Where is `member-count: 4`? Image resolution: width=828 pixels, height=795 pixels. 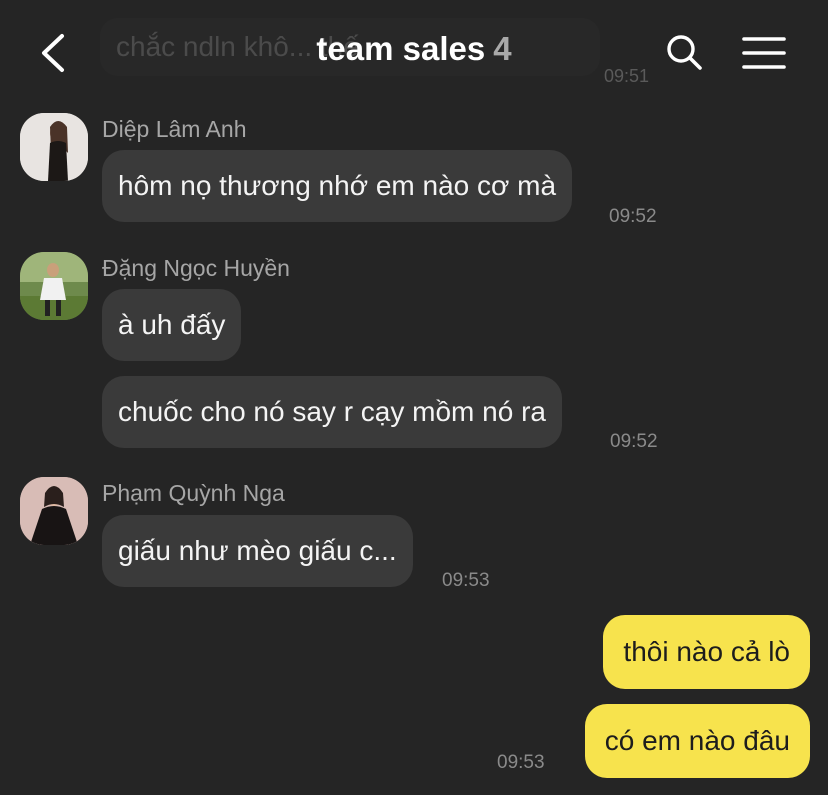 member-count: 4 is located at coordinates (502, 48).